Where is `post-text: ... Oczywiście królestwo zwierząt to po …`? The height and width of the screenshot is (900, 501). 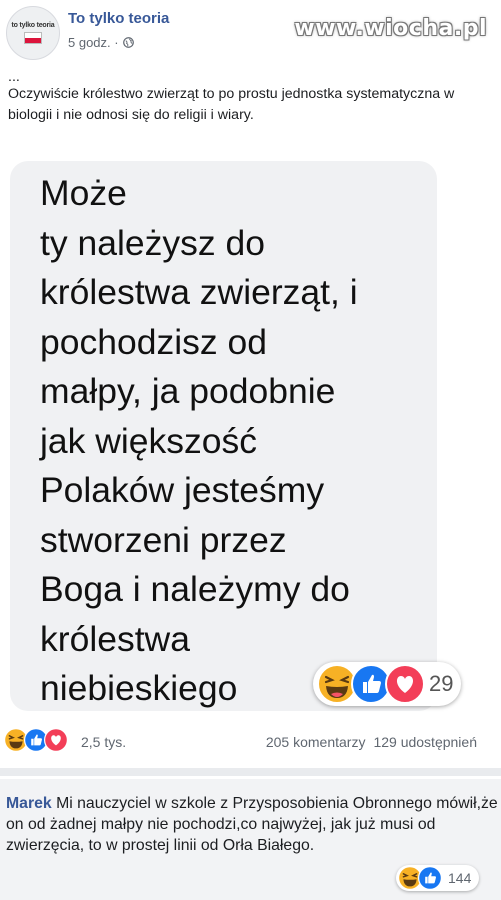
post-text: ... Oczywiście królestwo zwierząt to po … is located at coordinates (250, 98).